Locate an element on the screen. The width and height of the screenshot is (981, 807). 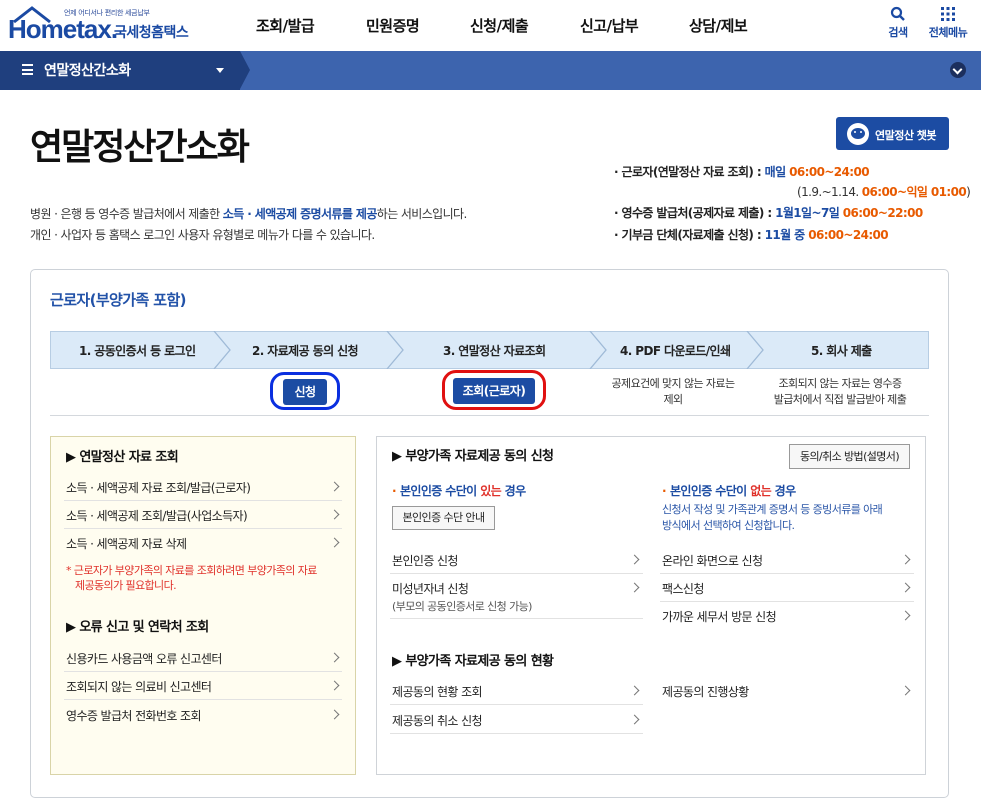
location-bar-arrow is located at coordinates (245, 70).